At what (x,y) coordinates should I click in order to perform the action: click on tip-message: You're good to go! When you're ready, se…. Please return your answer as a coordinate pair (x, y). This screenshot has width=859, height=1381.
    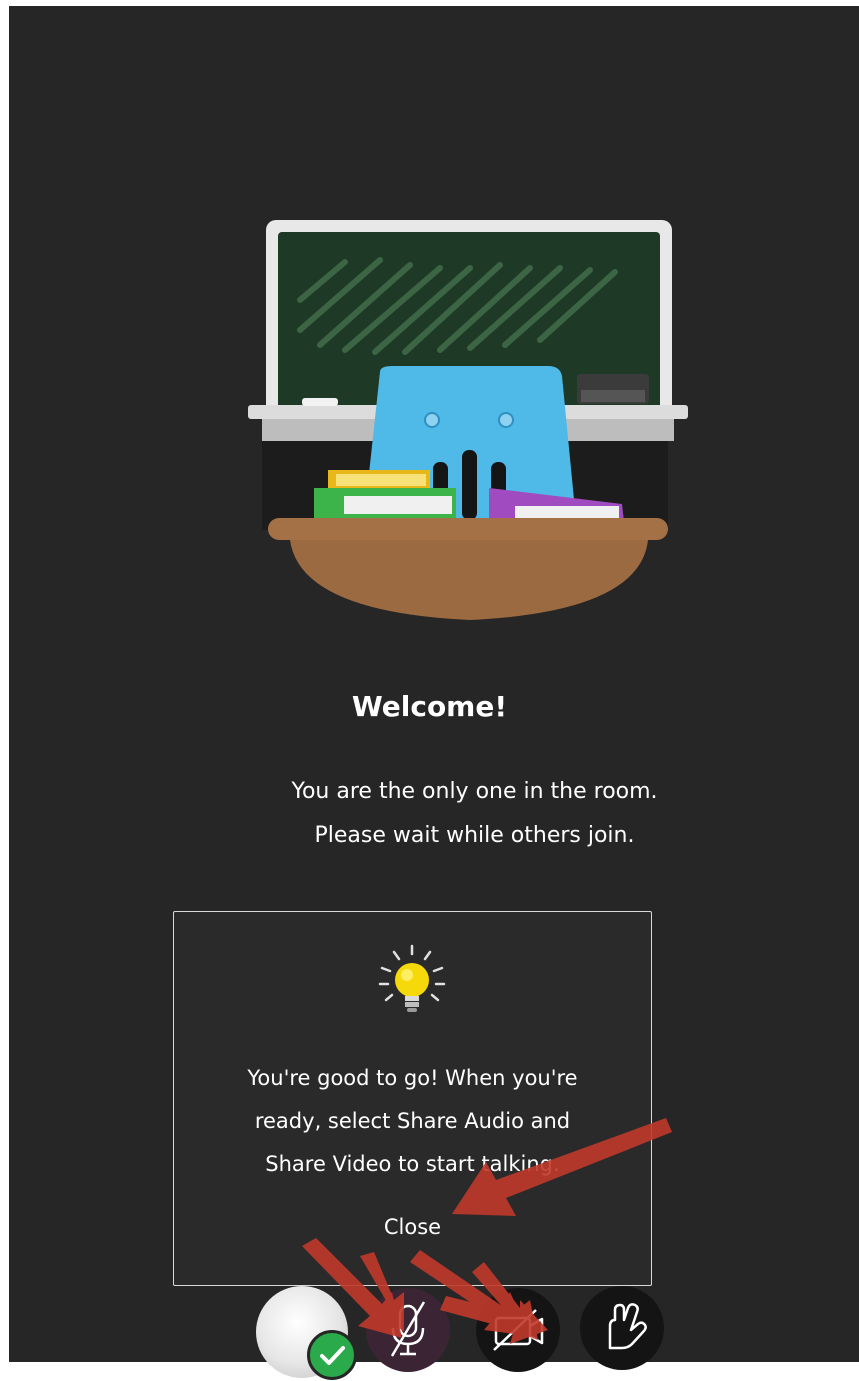
    Looking at the image, I should click on (412, 1121).